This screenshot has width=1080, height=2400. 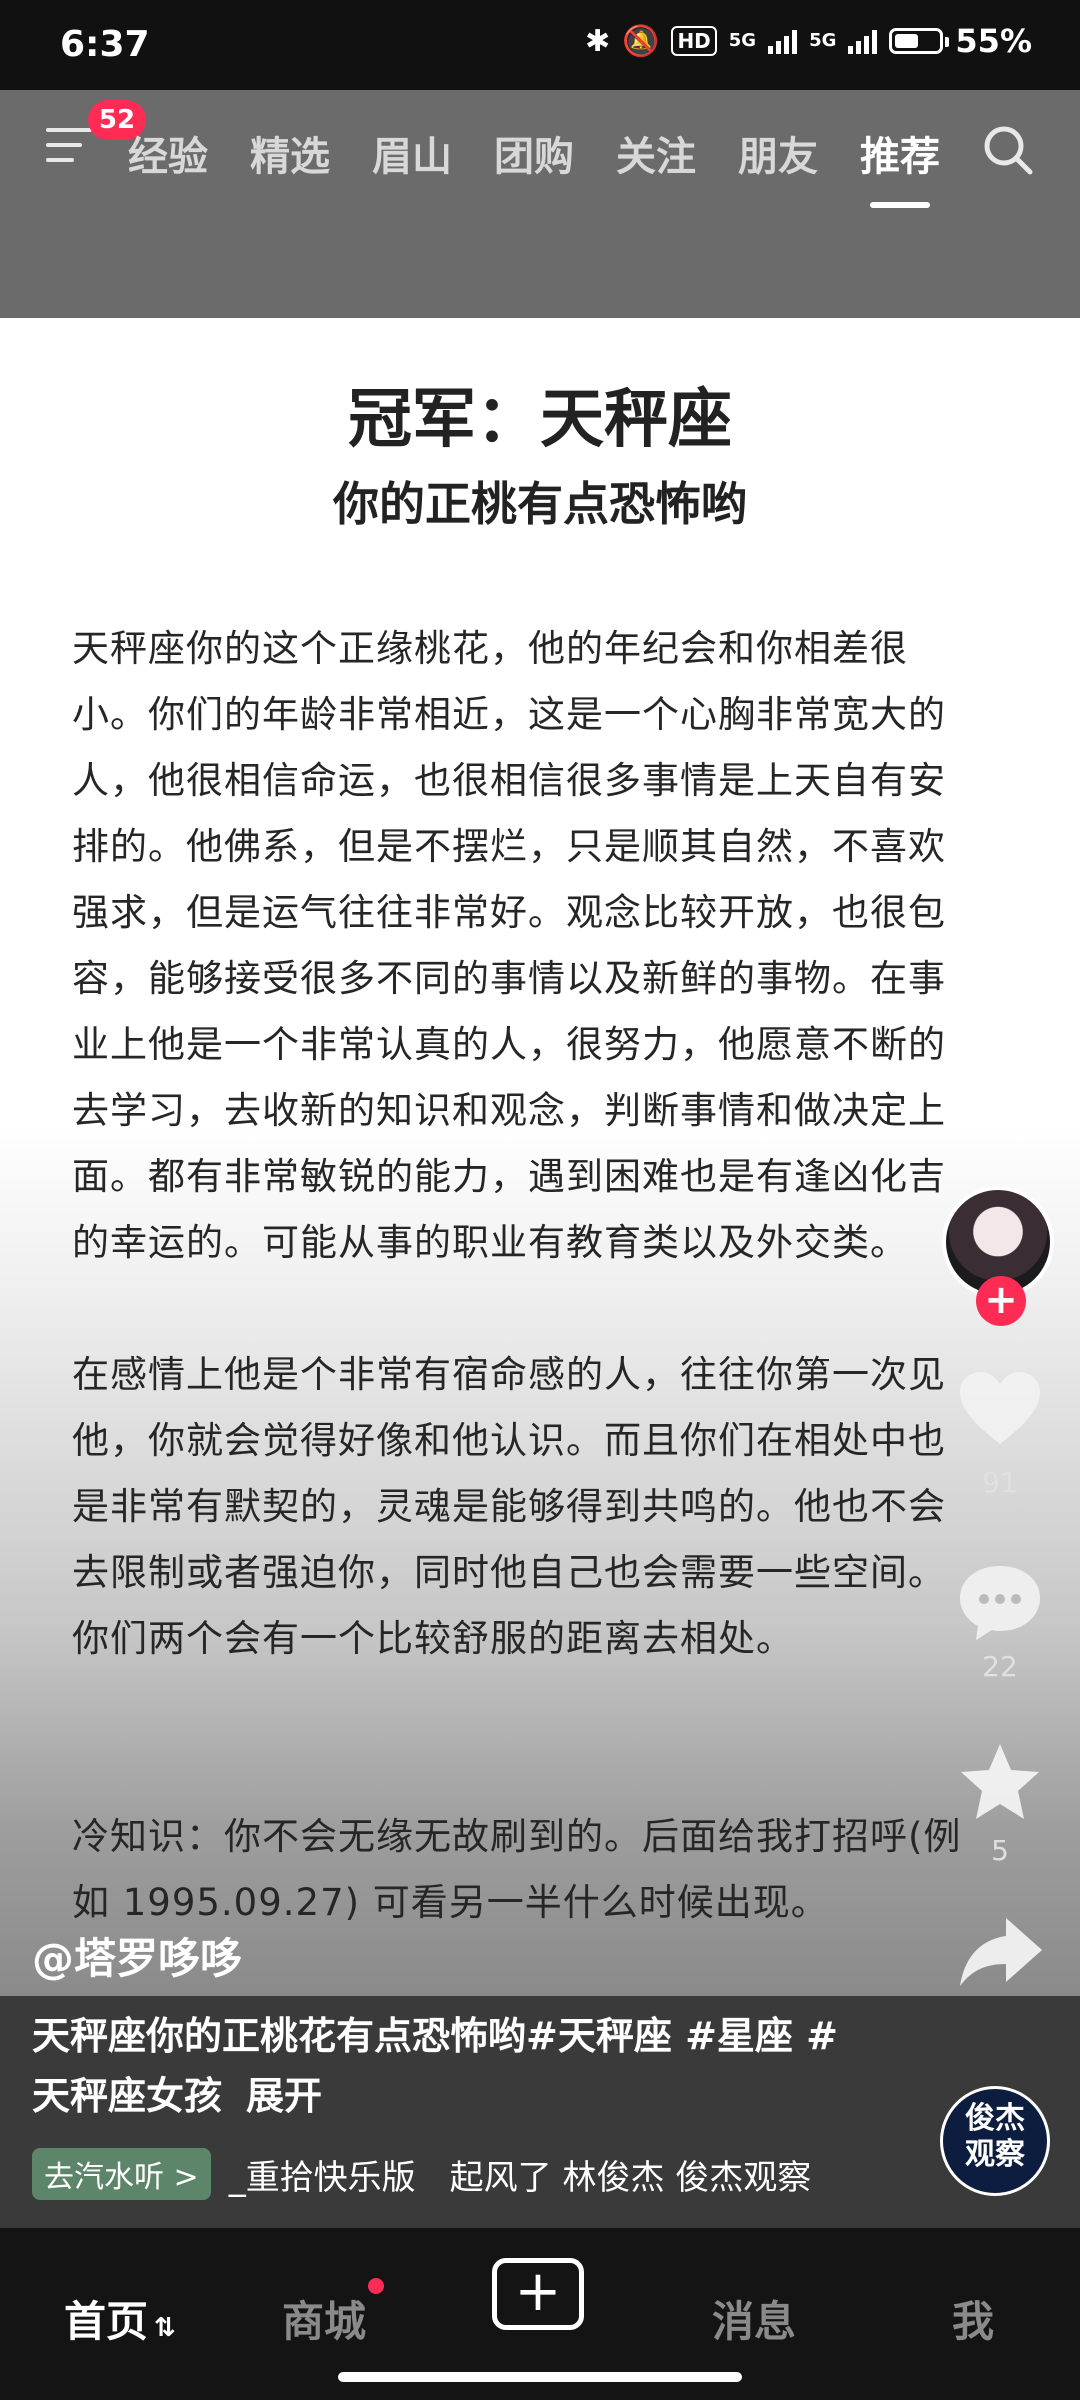 I want to click on tab-jingyan: 经验, so click(x=168, y=153).